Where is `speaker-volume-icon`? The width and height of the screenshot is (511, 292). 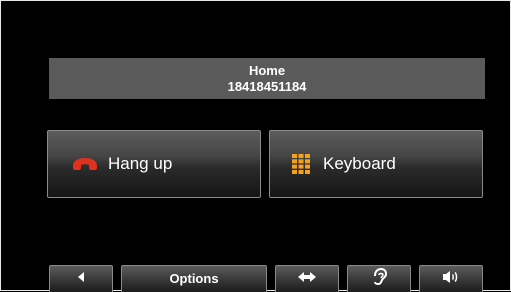
speaker-volume-icon is located at coordinates (451, 279).